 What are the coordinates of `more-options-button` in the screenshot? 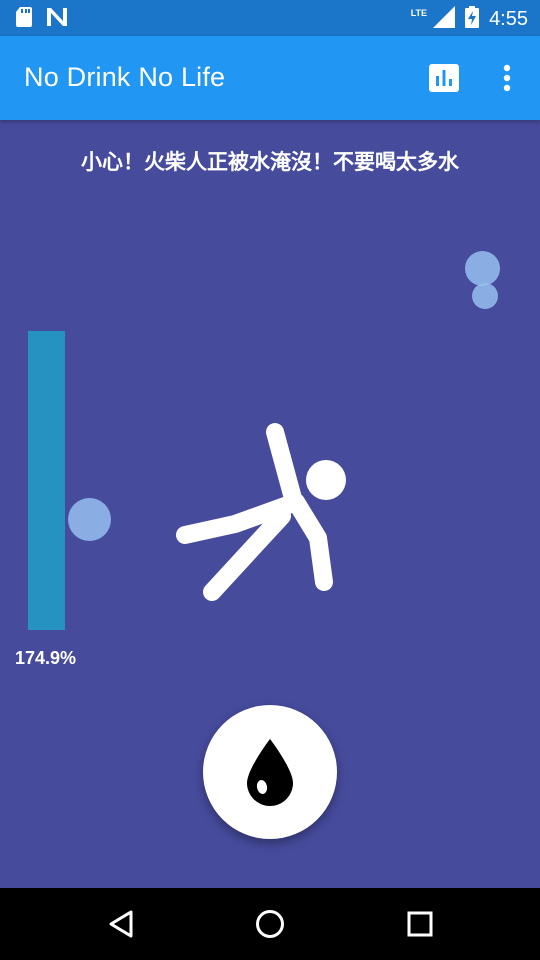 It's located at (507, 78).